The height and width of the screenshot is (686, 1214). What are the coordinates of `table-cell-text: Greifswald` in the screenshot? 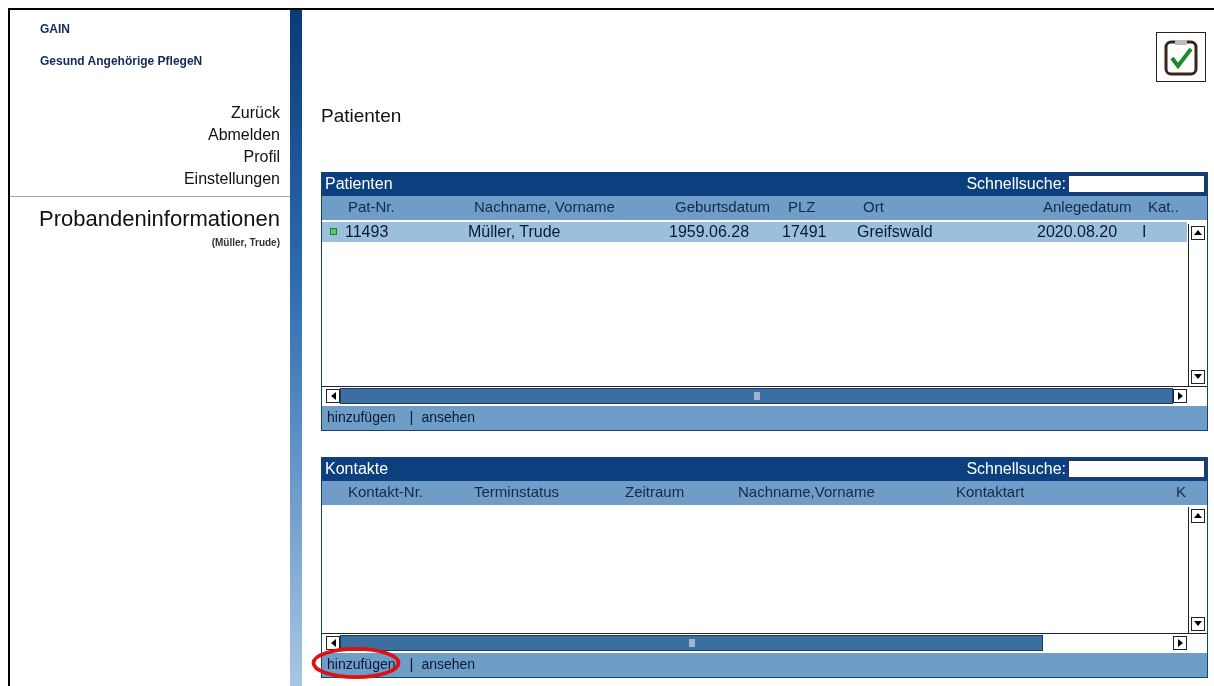 It's located at (895, 231).